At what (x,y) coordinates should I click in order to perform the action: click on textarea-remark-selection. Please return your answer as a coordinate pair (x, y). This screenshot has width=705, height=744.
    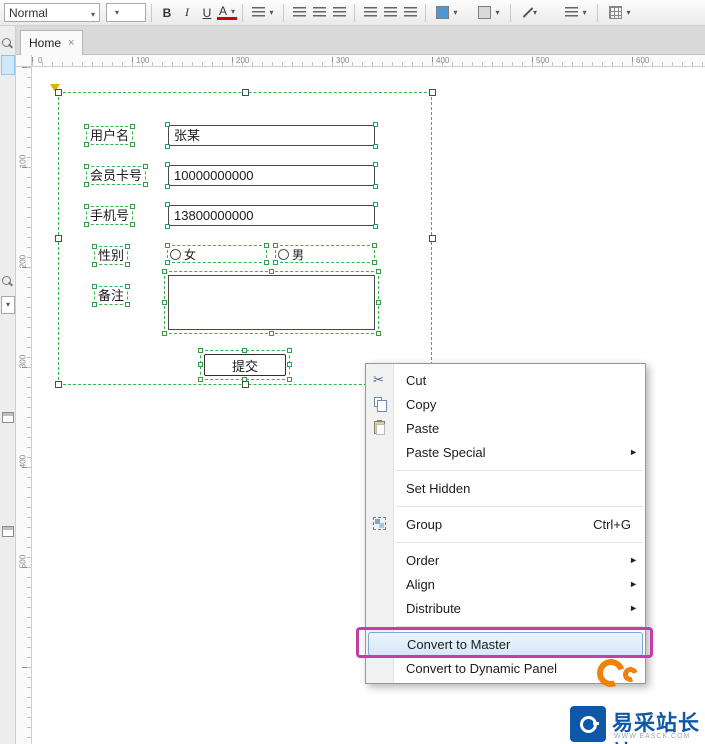
    Looking at the image, I should click on (271, 302).